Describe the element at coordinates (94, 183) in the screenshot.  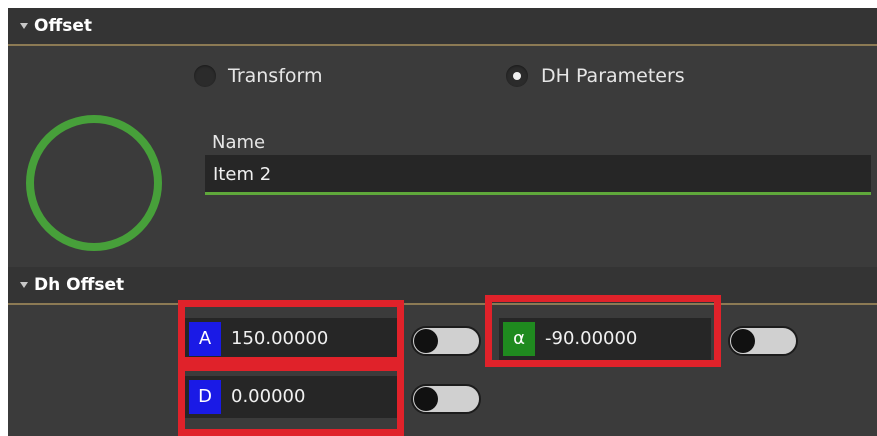
I see `circle-outline-icon` at that location.